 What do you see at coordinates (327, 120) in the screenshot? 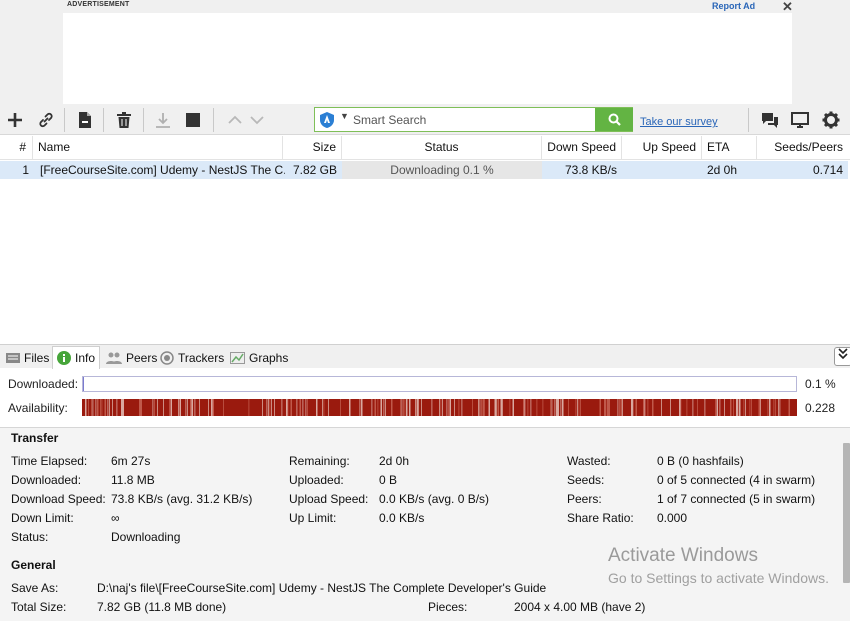
I see `shield-icon` at bounding box center [327, 120].